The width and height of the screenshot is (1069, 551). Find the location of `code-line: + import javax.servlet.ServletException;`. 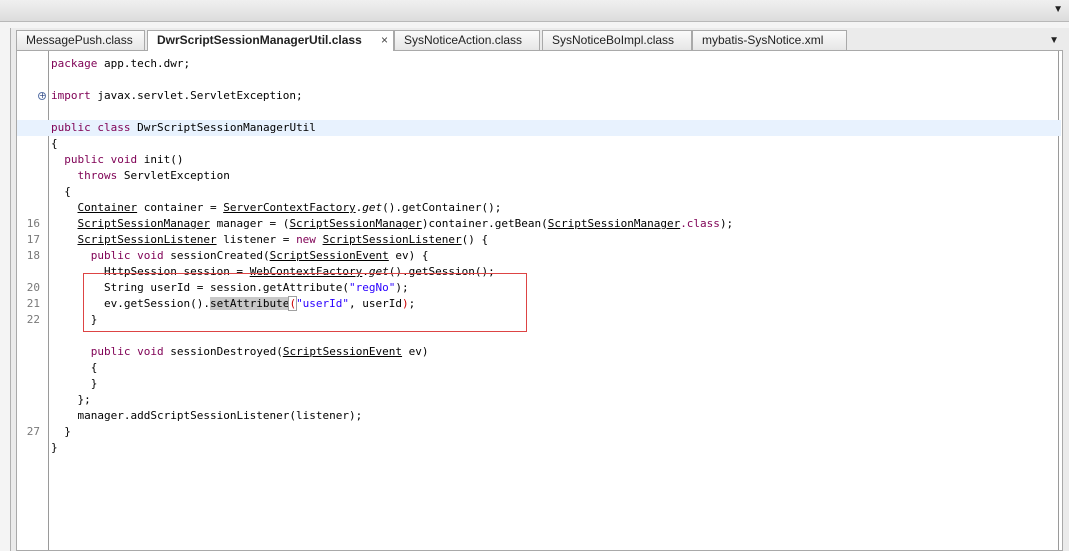

code-line: + import javax.servlet.ServletException; is located at coordinates (170, 95).